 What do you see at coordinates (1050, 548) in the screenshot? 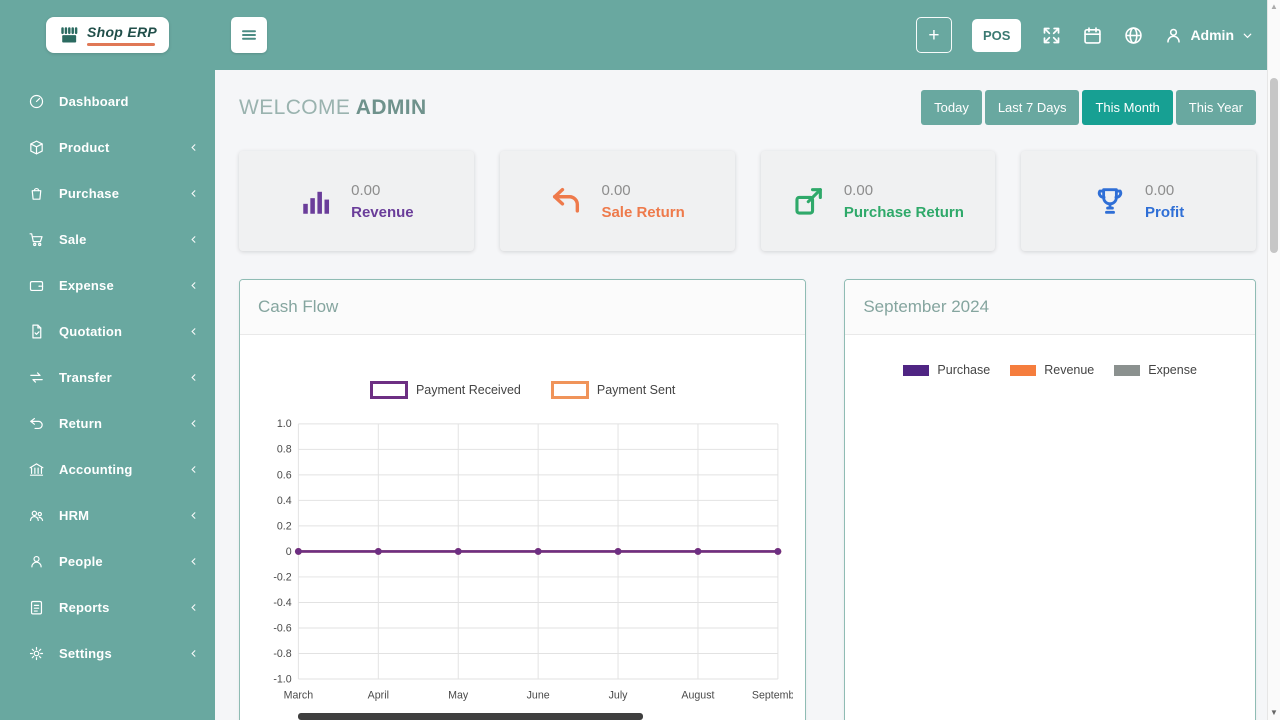
I see `september-chart-area` at bounding box center [1050, 548].